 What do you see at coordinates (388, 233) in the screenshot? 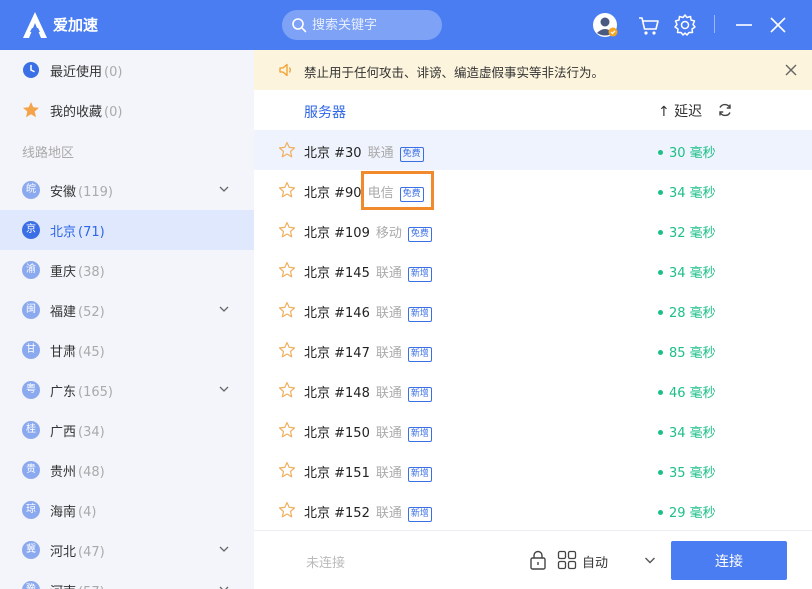
I see `server-isp: 移动` at bounding box center [388, 233].